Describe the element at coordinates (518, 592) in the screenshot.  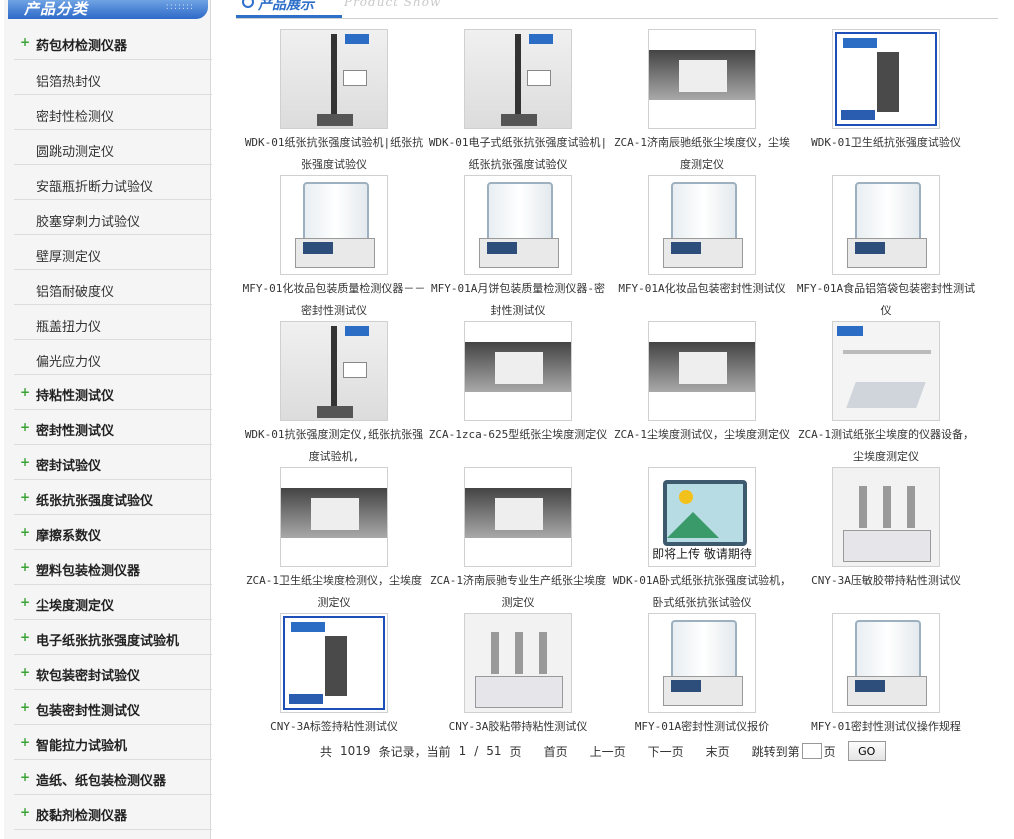
I see `product-name-link: ZCA-1济南辰驰专业生产纸张尘埃度测定仪` at that location.